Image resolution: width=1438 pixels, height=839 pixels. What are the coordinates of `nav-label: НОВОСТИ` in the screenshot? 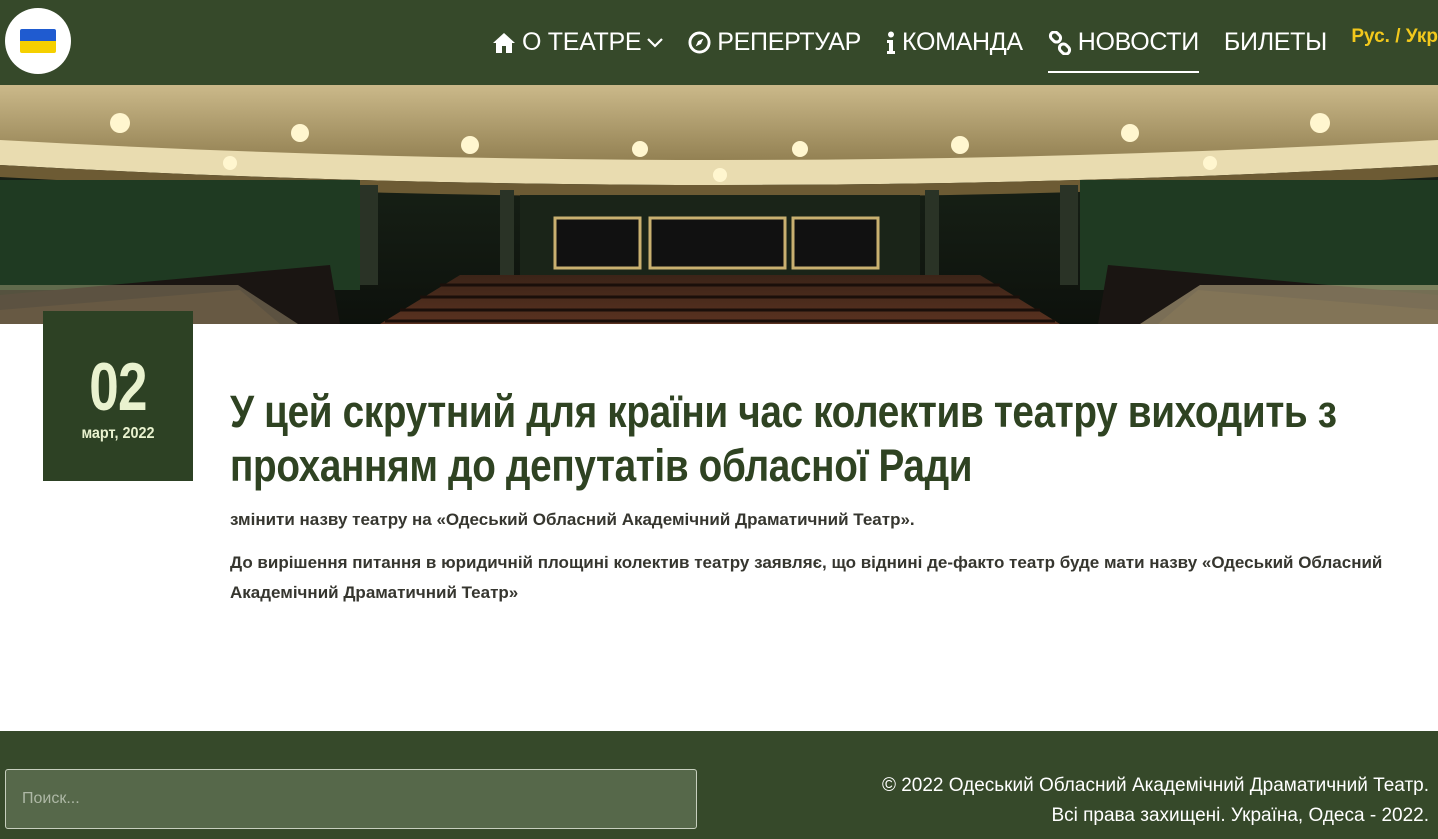 It's located at (1138, 42).